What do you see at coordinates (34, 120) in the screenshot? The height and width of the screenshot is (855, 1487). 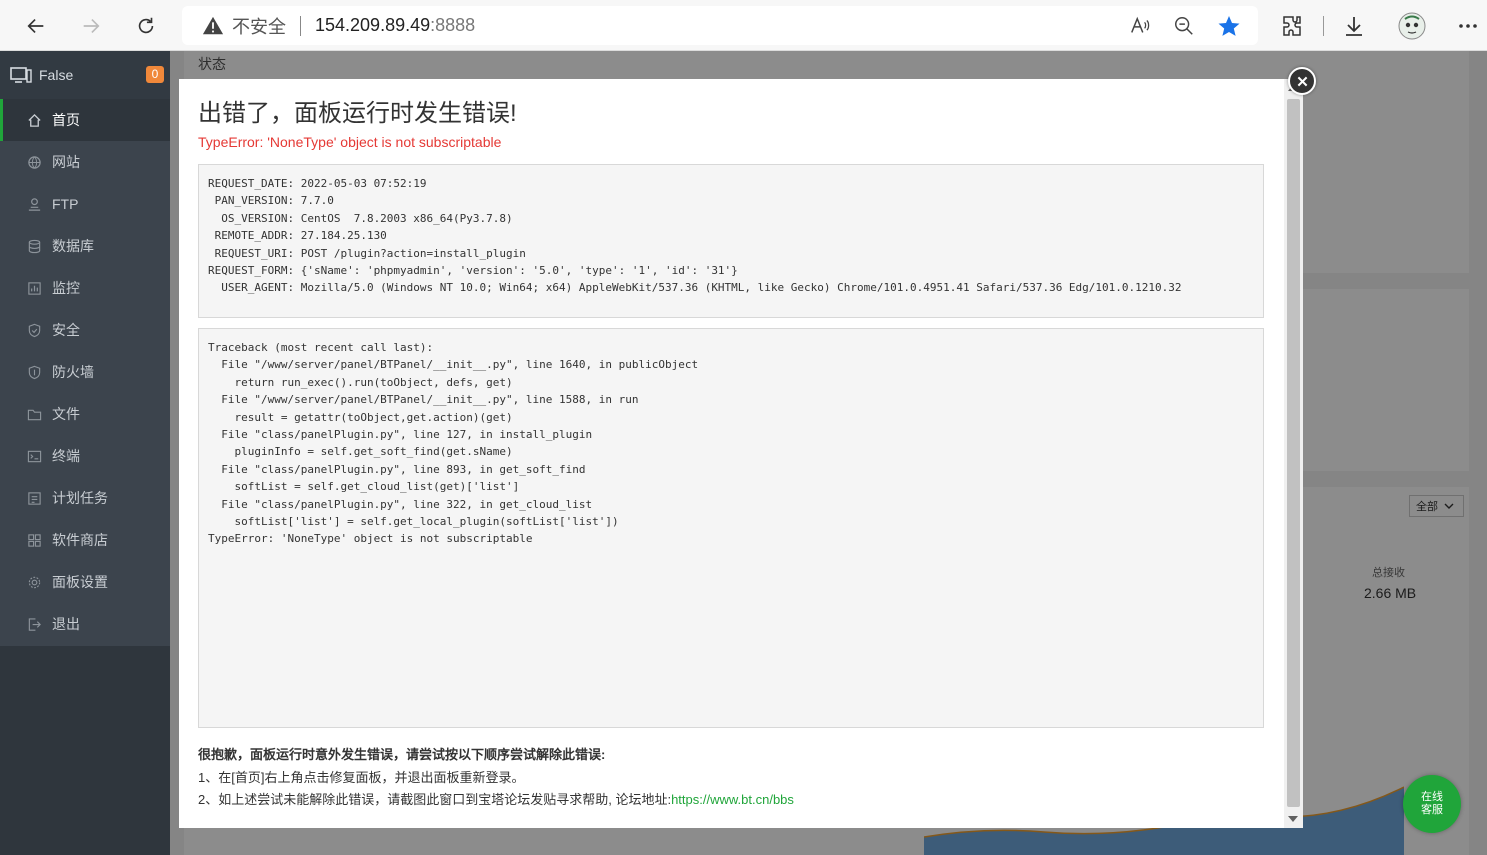 I see `home-icon` at bounding box center [34, 120].